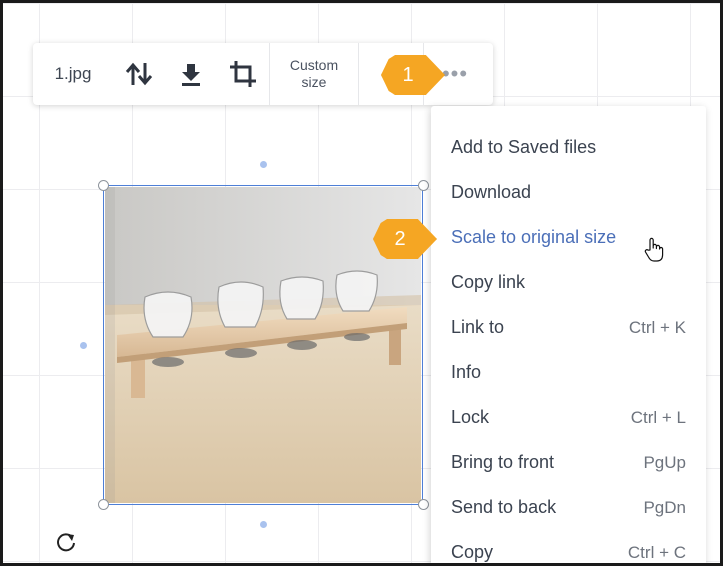 The height and width of the screenshot is (566, 723). Describe the element at coordinates (503, 462) in the screenshot. I see `menu-item-label: Bring to front` at that location.